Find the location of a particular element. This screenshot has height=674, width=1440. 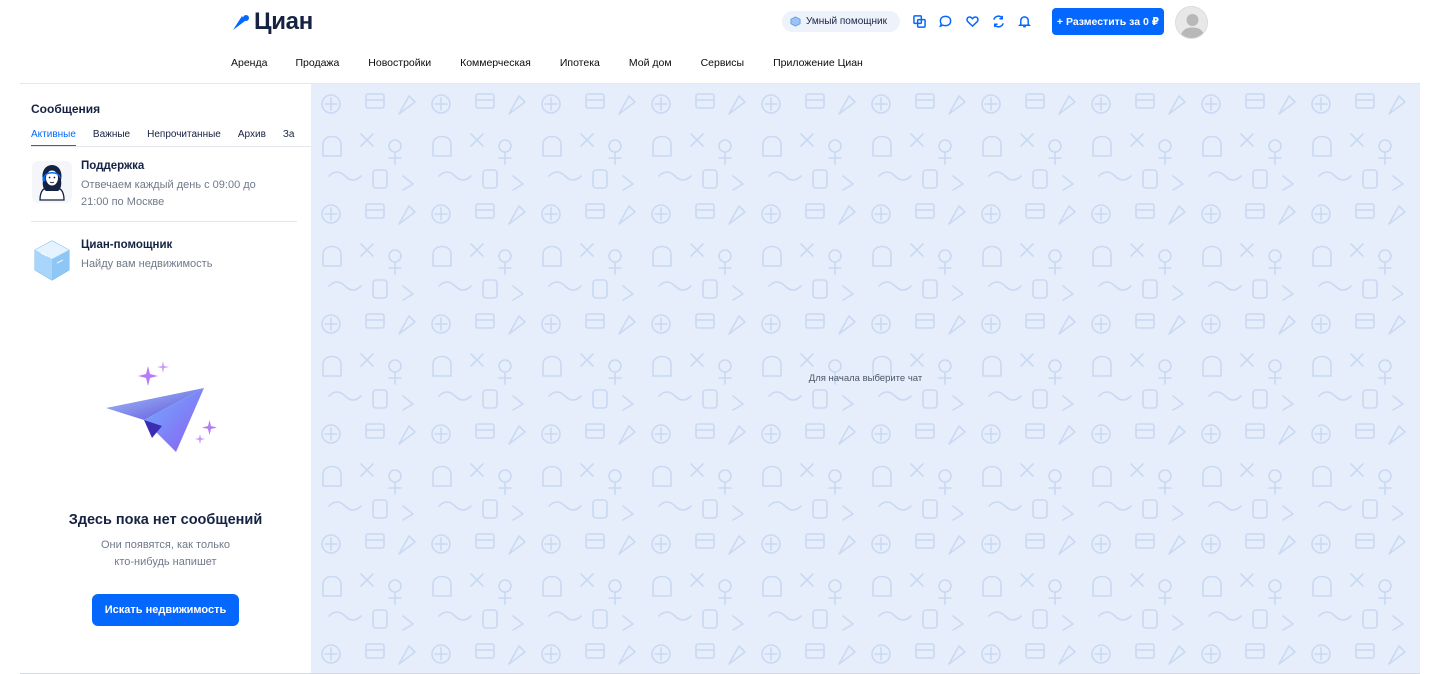

chat-item-cian-assistant: Циан-помощник Найду вам недвижимость is located at coordinates (164, 269).